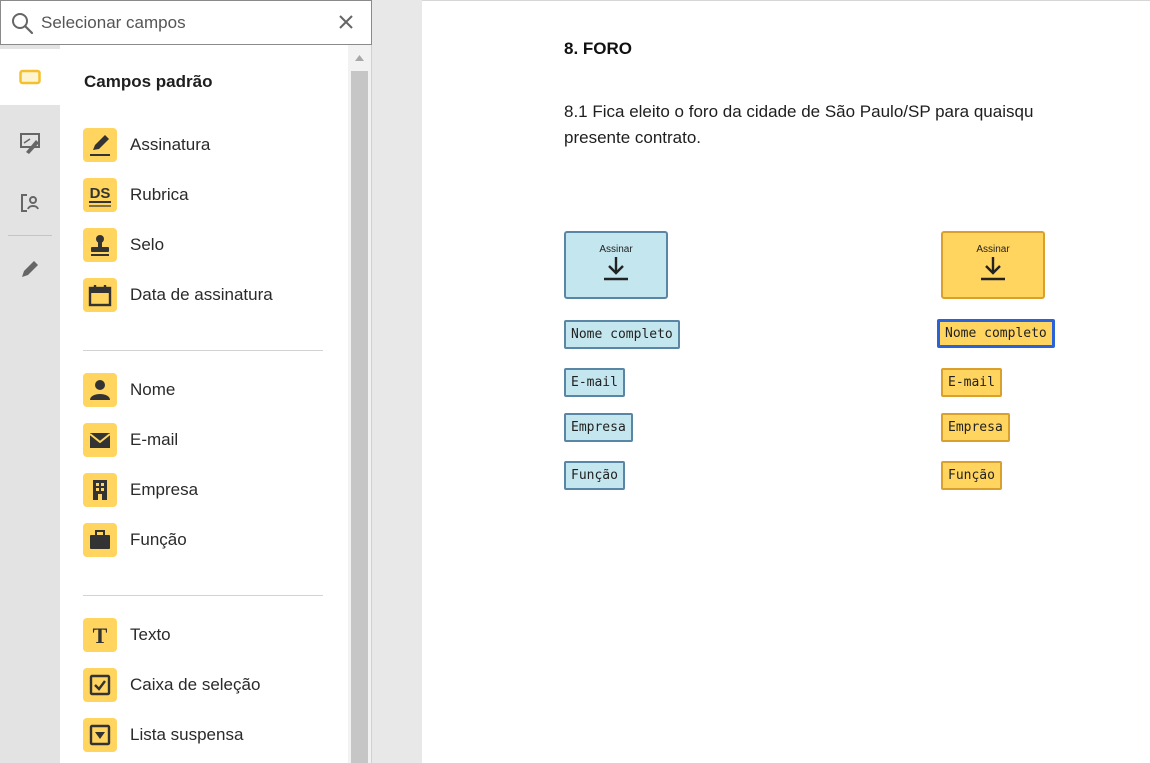 This screenshot has width=1150, height=763. I want to click on tag-title-blue: Função, so click(594, 475).